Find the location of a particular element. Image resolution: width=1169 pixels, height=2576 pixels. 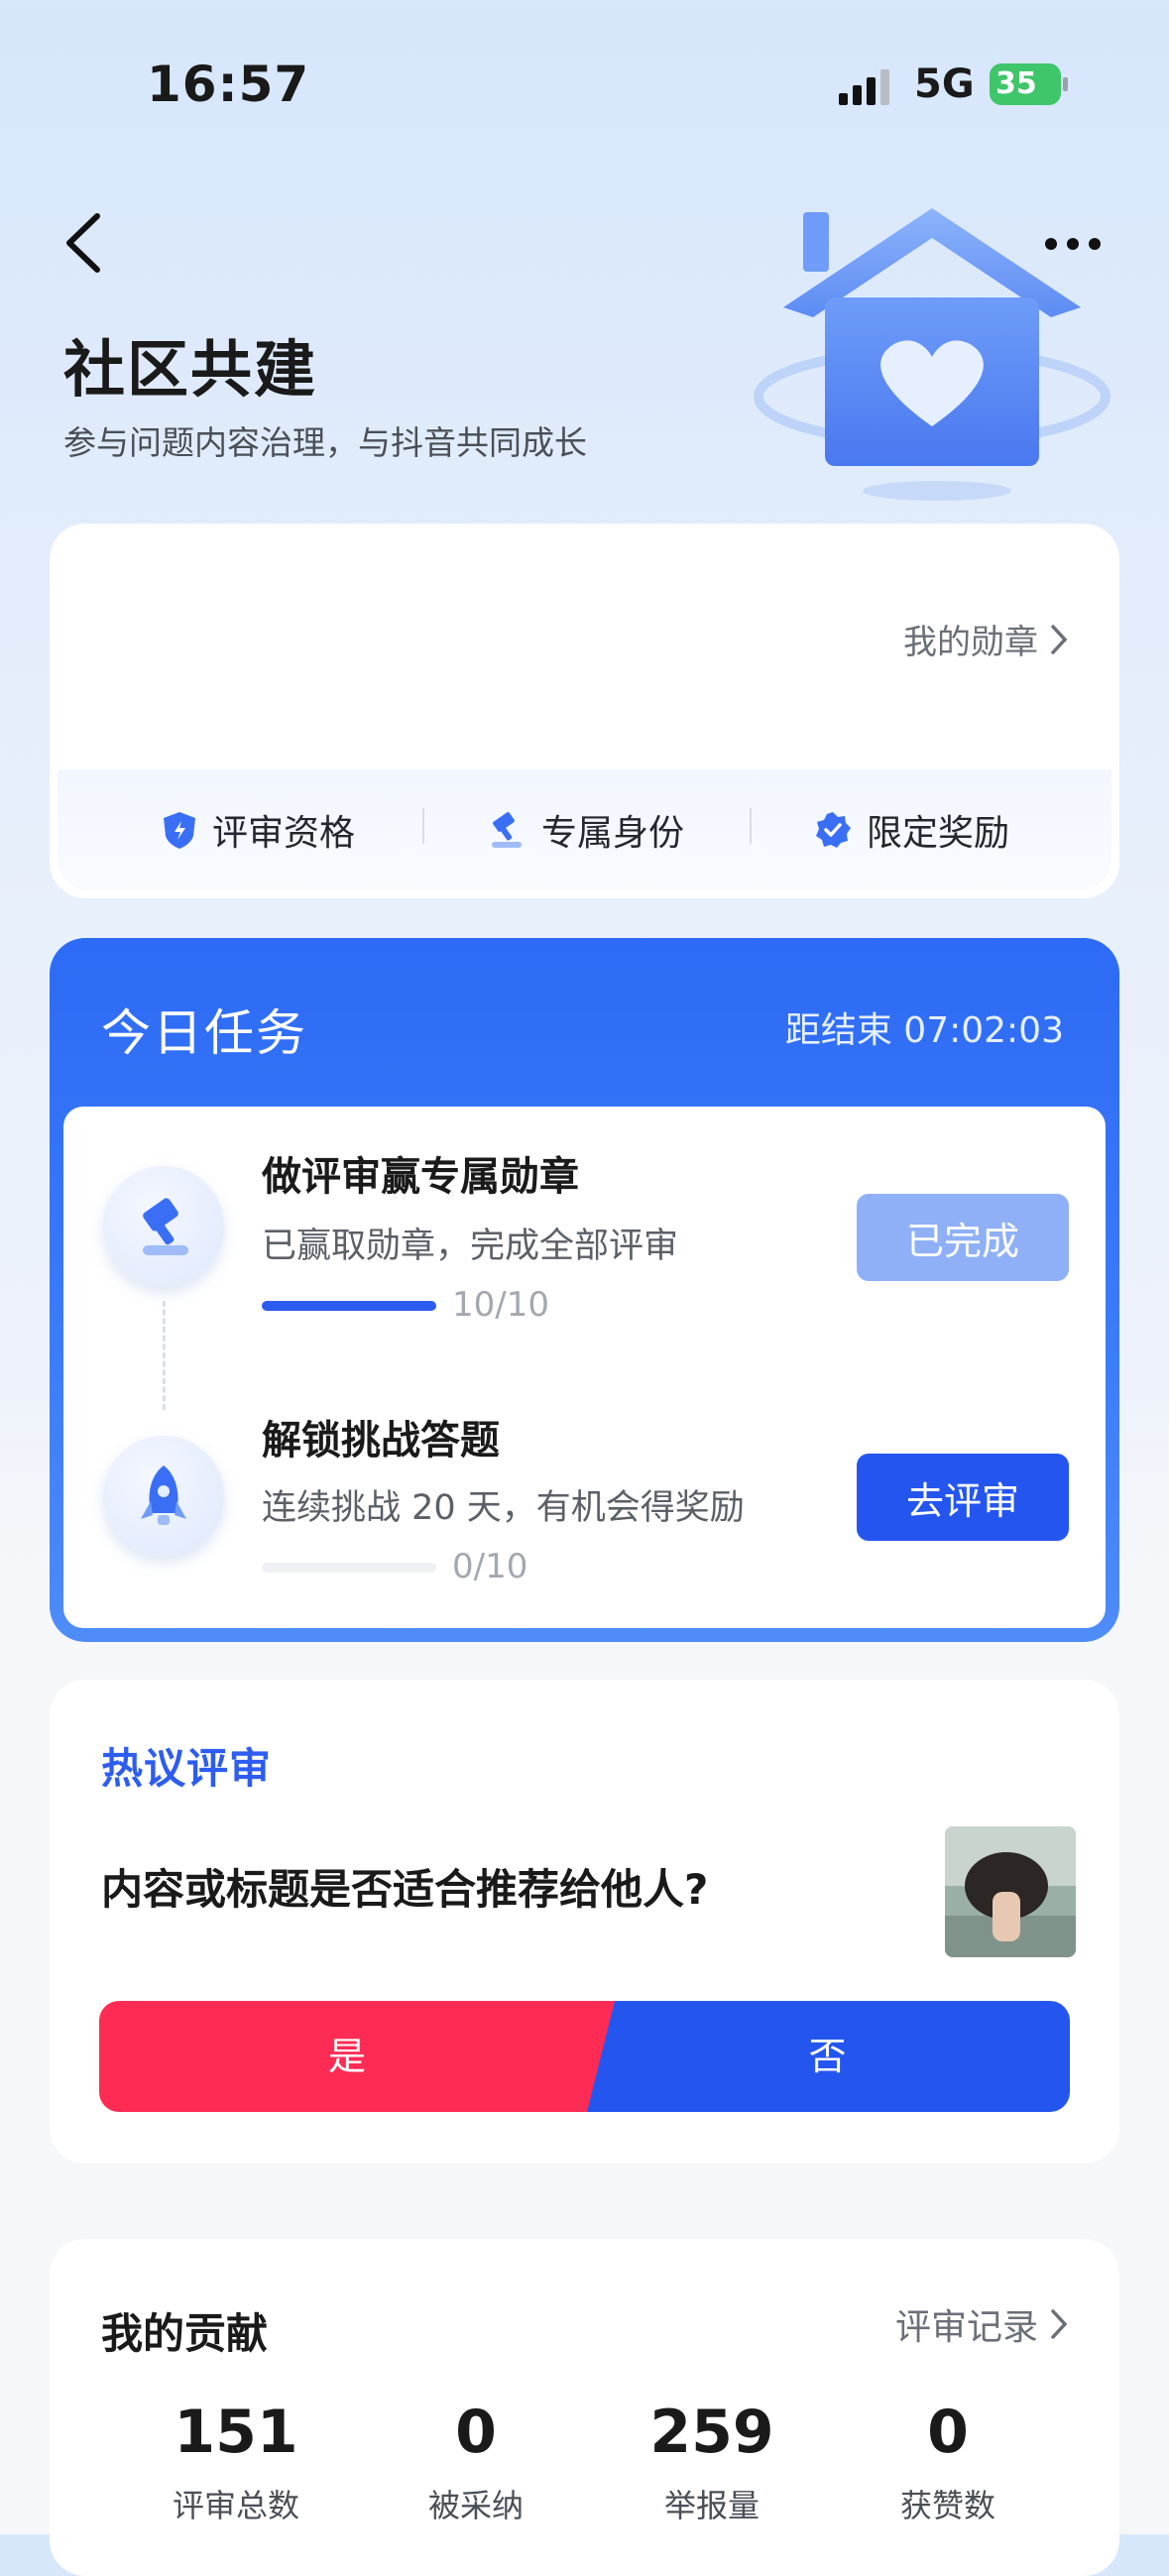

stat-adopted: 0 被采纳 is located at coordinates (476, 2462).